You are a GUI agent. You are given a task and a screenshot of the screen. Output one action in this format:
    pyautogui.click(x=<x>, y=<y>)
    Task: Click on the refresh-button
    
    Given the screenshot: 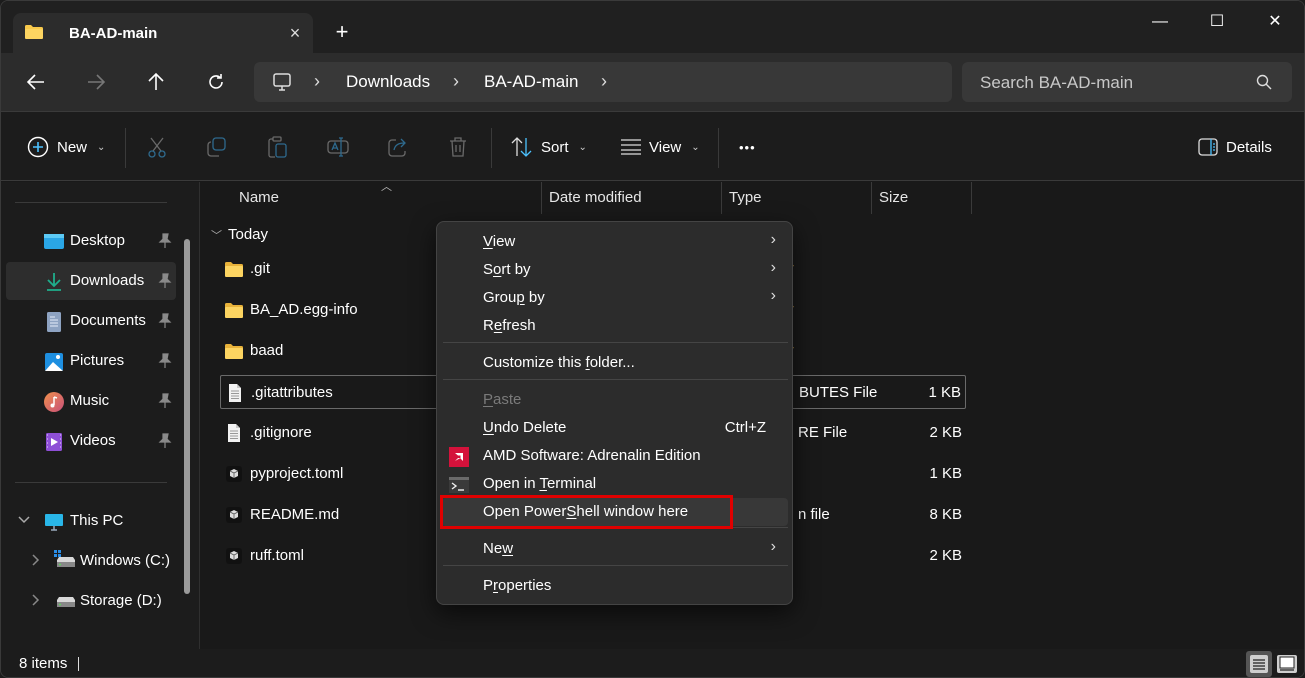 What is the action you would take?
    pyautogui.click(x=216, y=82)
    